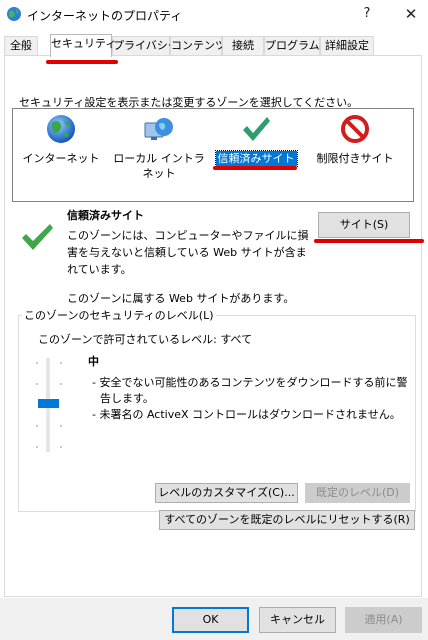  I want to click on level-bullet: - 安全でない可能性のあるコンテンツをダウンロードする前に警告します。, so click(250, 390).